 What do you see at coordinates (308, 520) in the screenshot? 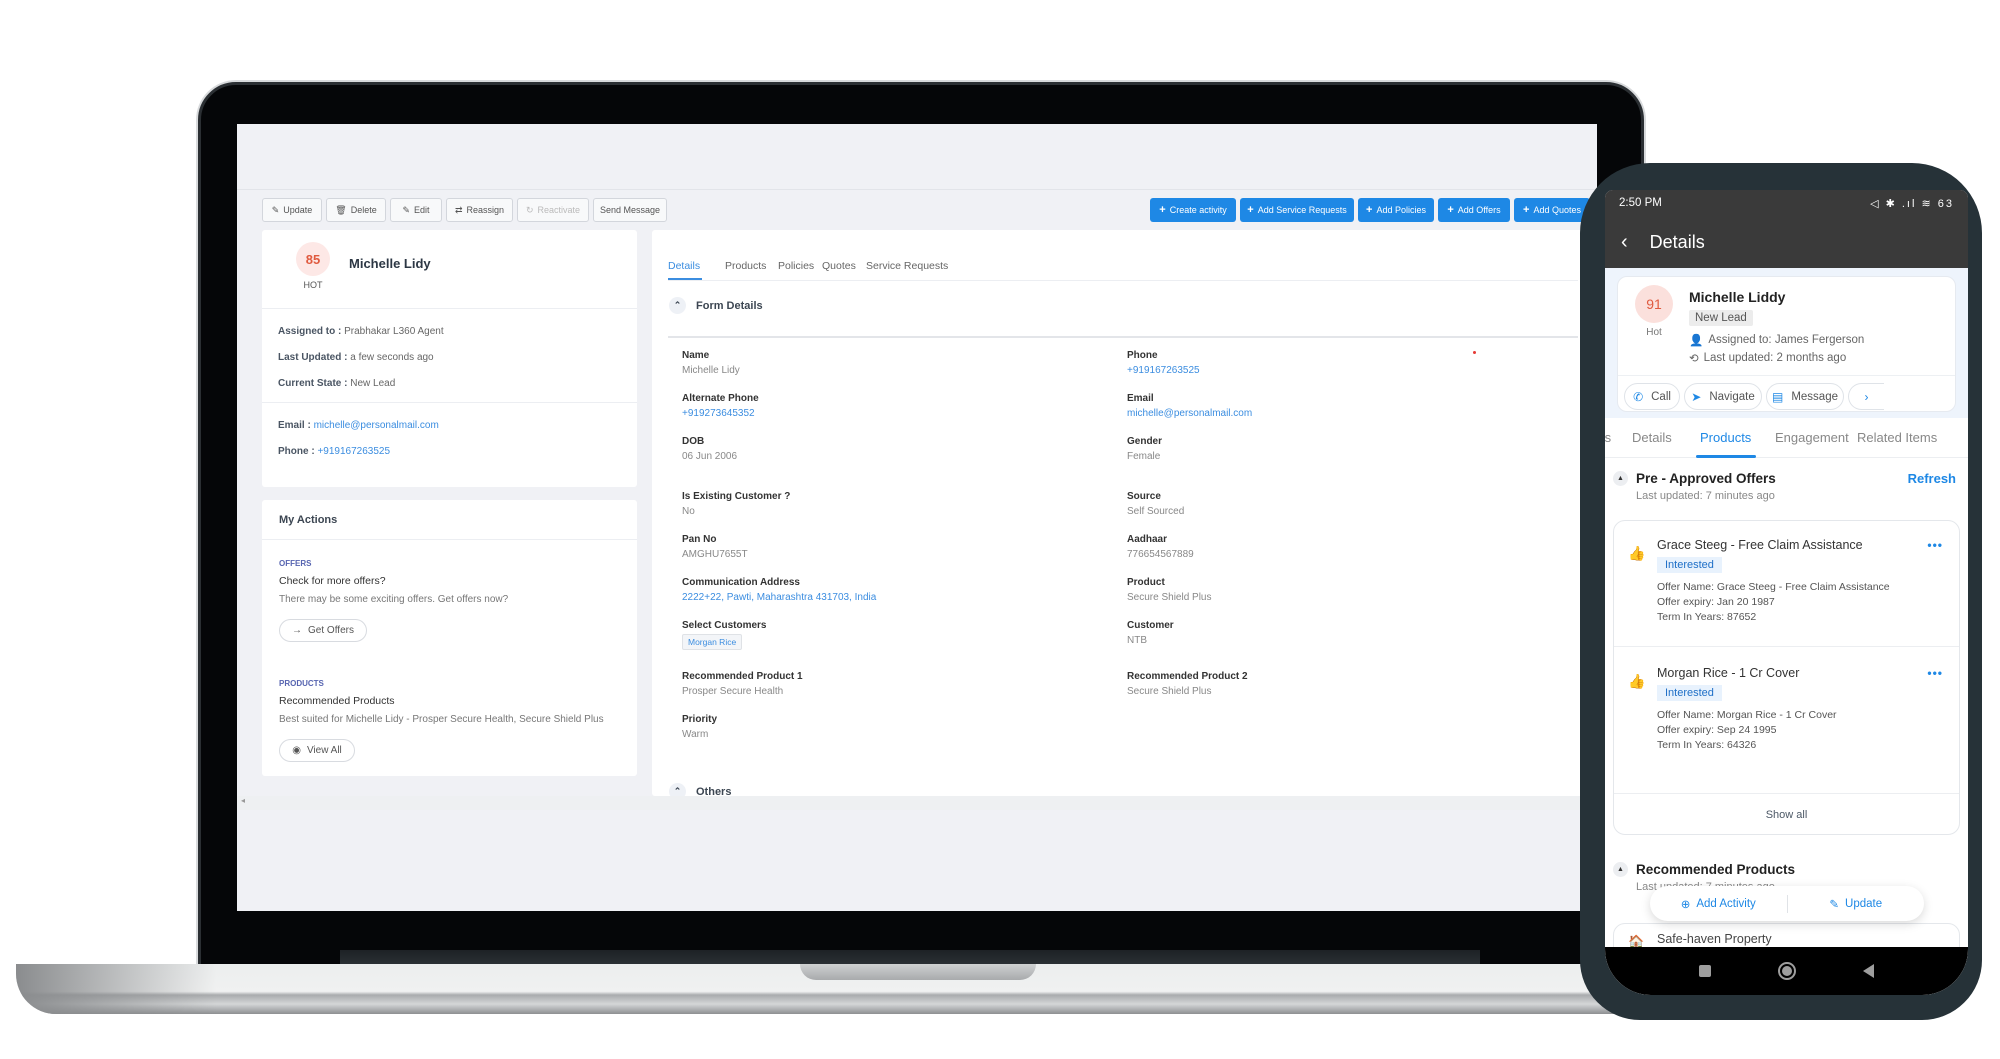
I see `my-actions-title: My Actions` at bounding box center [308, 520].